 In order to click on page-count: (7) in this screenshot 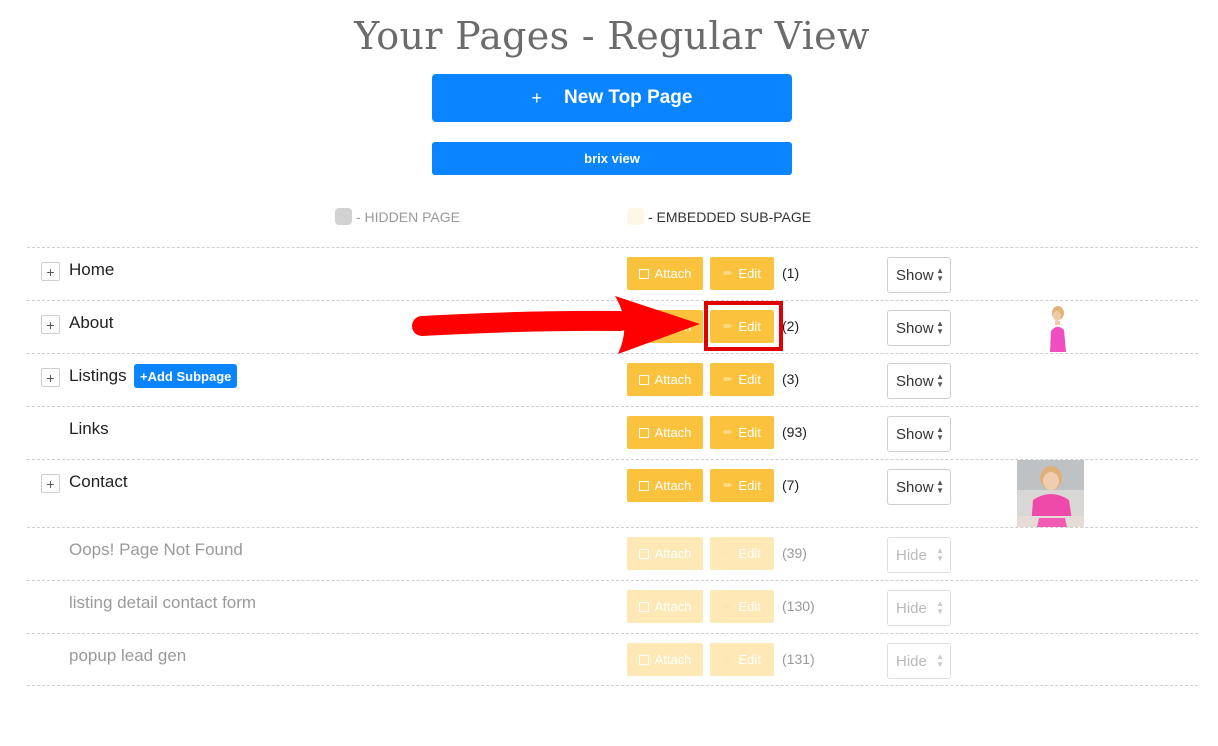, I will do `click(791, 485)`.